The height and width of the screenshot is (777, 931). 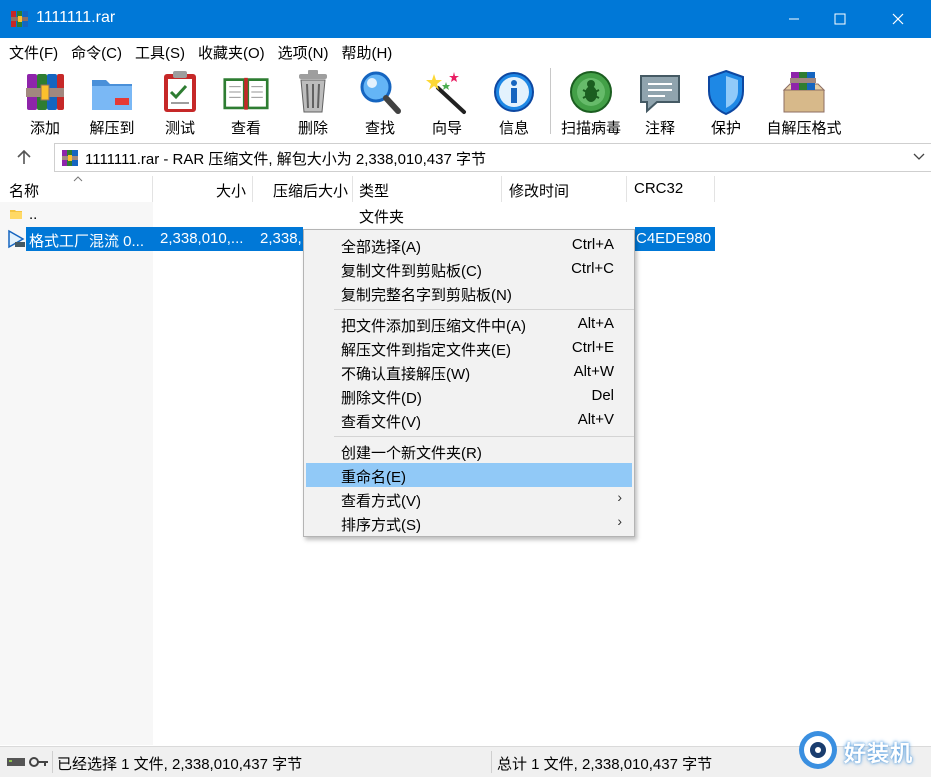 I want to click on column-crc: CRC32, so click(x=671, y=189).